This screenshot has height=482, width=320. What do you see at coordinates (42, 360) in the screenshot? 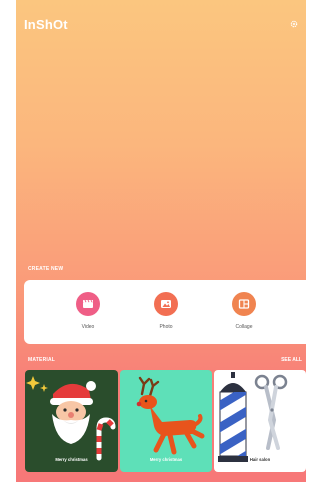
I see `material-title: MATERIAL` at bounding box center [42, 360].